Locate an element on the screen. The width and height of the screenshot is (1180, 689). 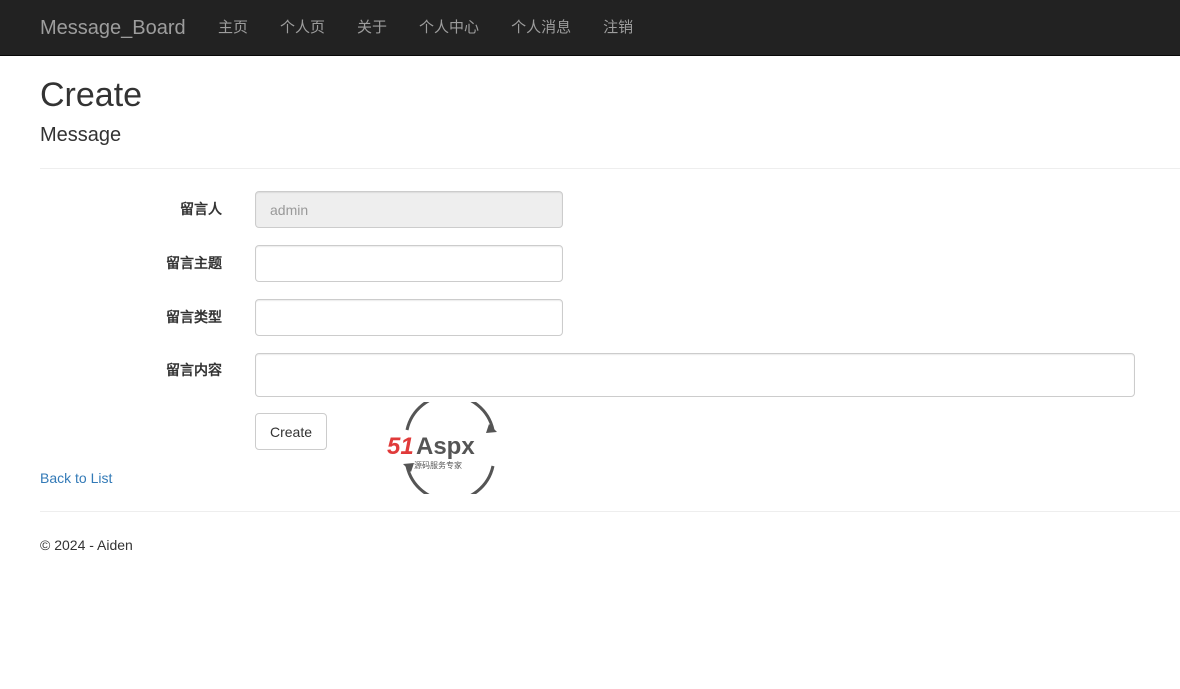
author-input is located at coordinates (409, 209).